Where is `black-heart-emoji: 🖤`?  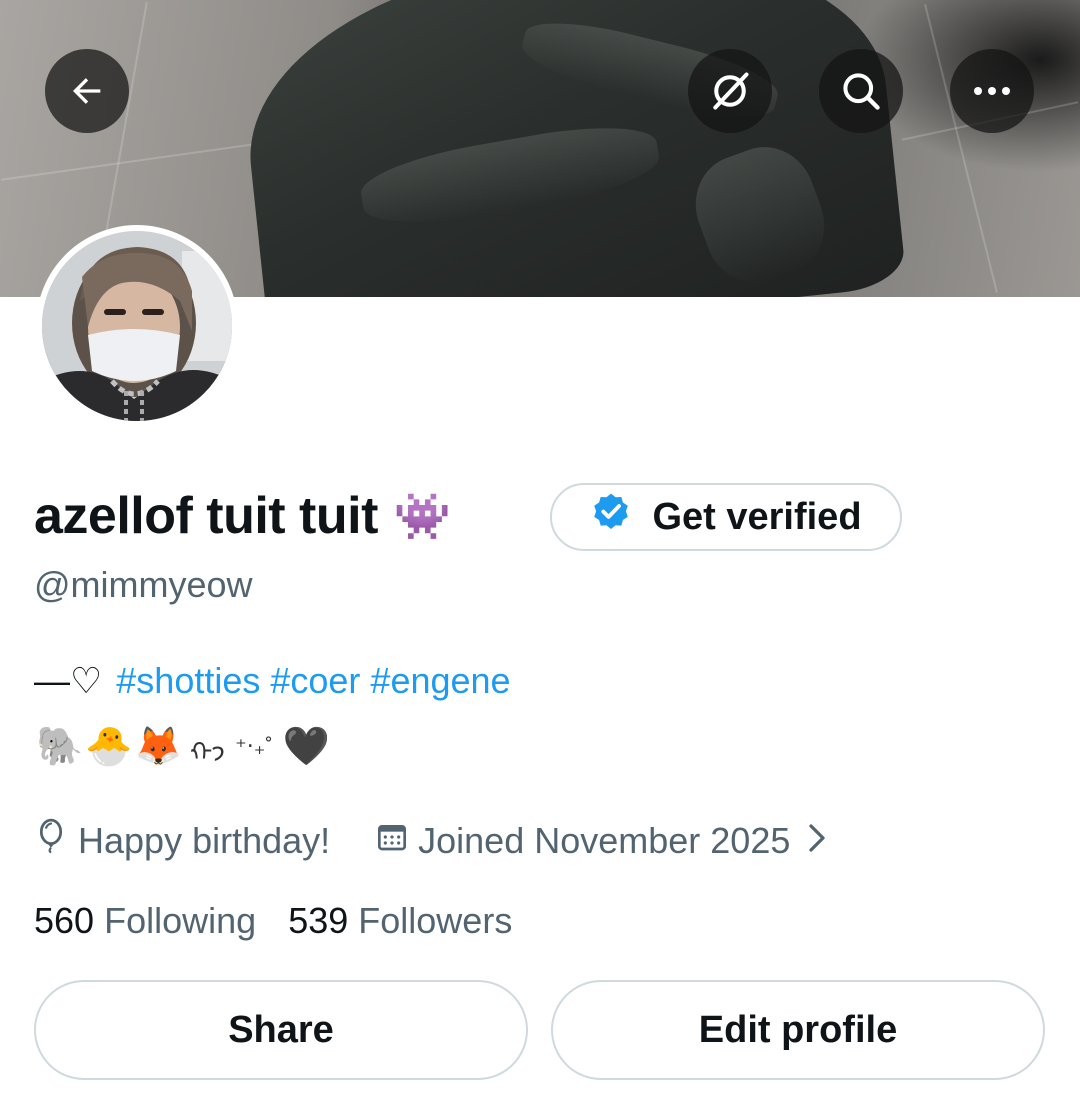
black-heart-emoji: 🖤 is located at coordinates (306, 747).